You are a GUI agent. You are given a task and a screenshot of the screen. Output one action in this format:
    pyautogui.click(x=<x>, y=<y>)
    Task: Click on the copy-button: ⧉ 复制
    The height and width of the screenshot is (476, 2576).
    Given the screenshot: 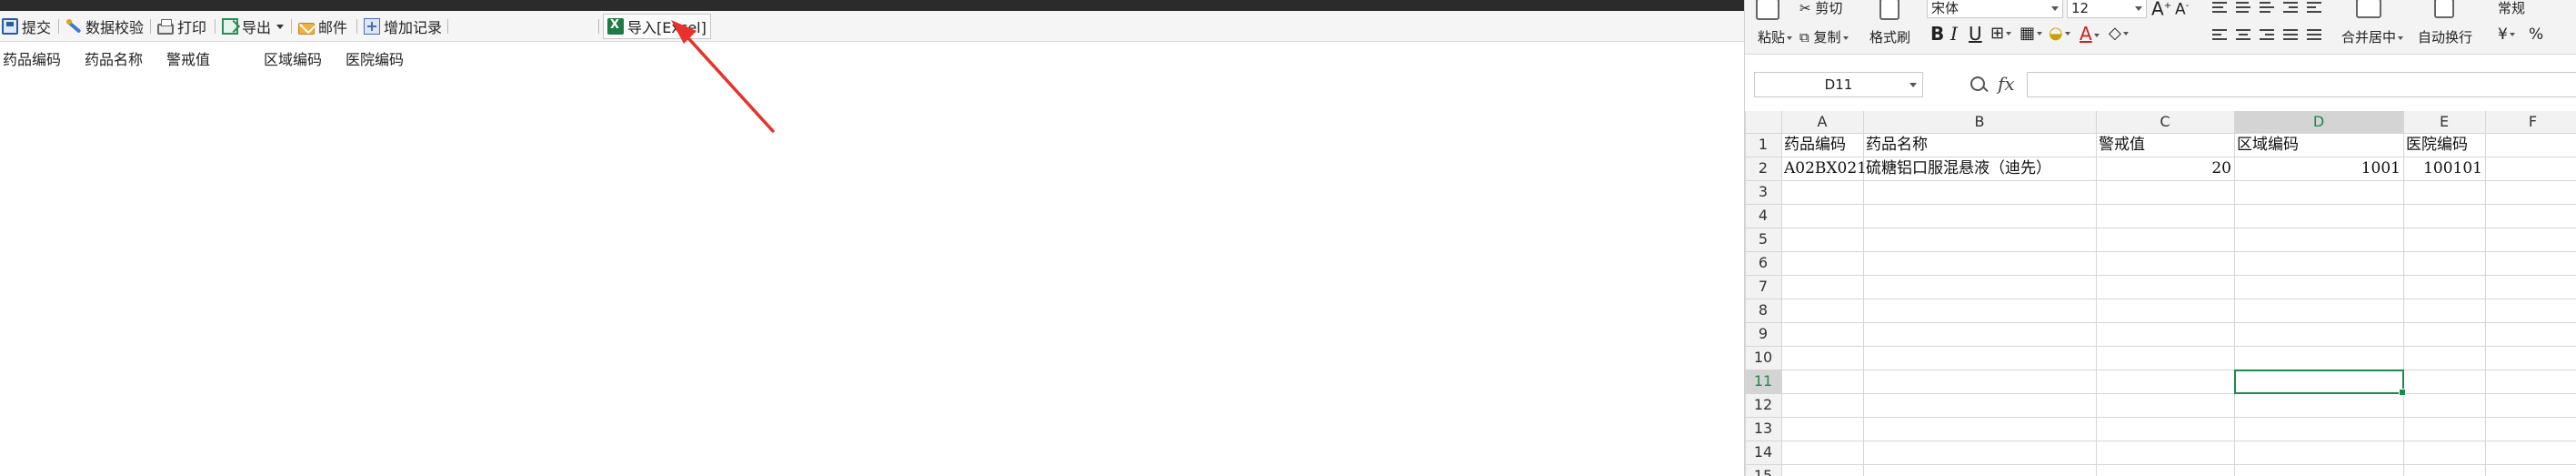 What is the action you would take?
    pyautogui.click(x=1824, y=36)
    